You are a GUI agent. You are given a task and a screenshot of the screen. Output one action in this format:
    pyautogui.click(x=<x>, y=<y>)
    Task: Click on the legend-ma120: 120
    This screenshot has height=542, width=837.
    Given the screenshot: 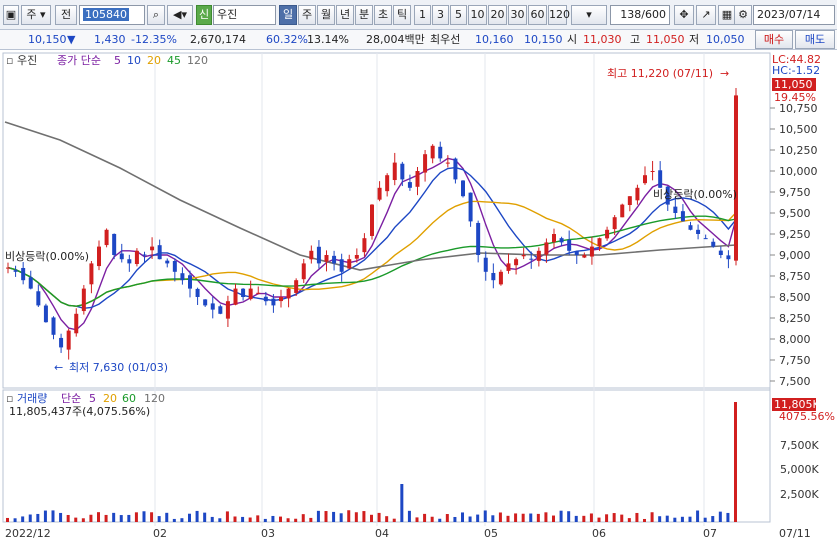 What is the action you would take?
    pyautogui.click(x=197, y=60)
    